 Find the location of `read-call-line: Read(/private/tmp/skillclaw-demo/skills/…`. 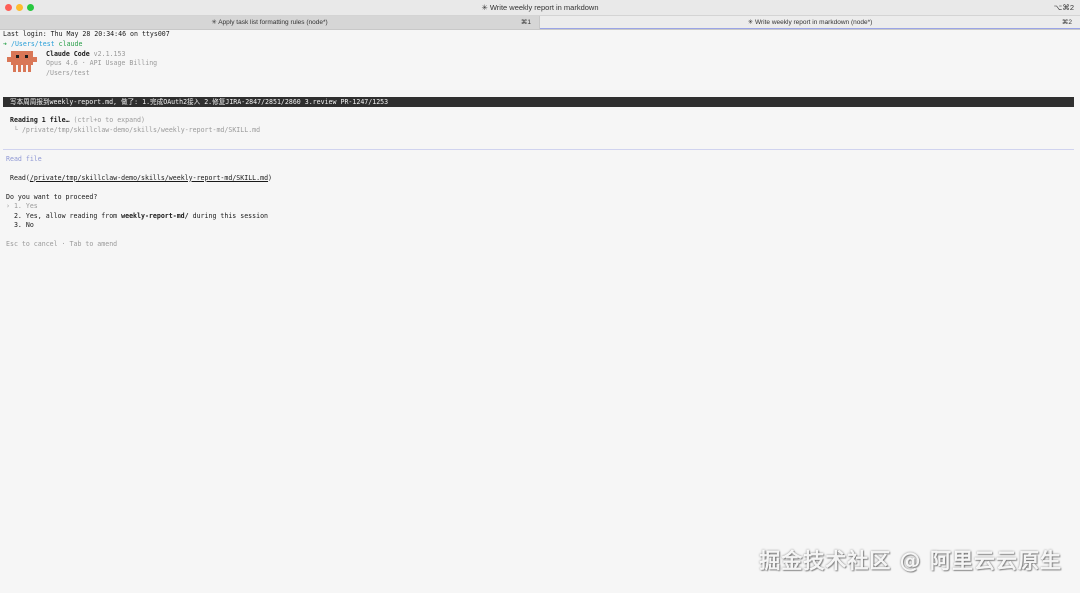

read-call-line: Read(/private/tmp/skillclaw-demo/skills/… is located at coordinates (141, 179).